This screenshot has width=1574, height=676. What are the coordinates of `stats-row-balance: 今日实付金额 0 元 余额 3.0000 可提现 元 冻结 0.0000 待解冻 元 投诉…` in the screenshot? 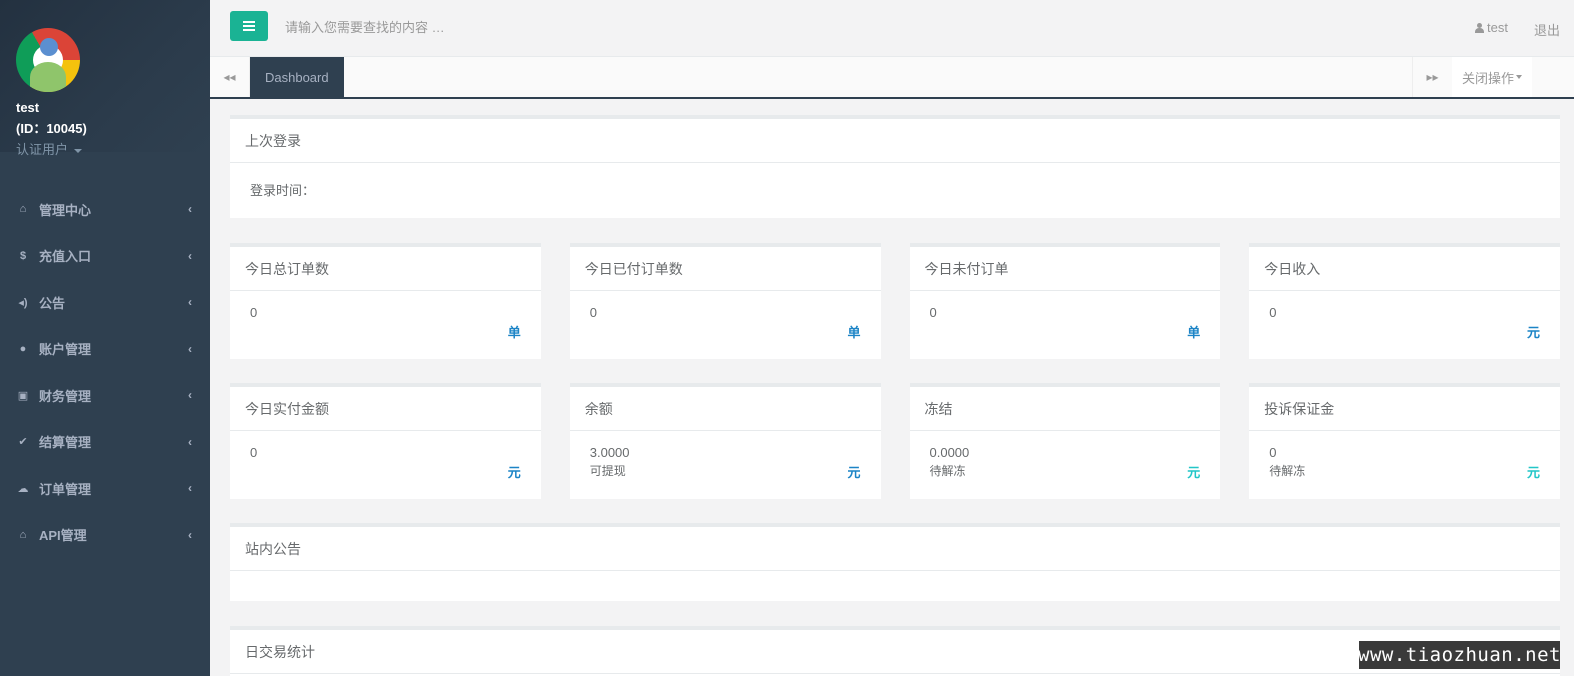 It's located at (895, 441).